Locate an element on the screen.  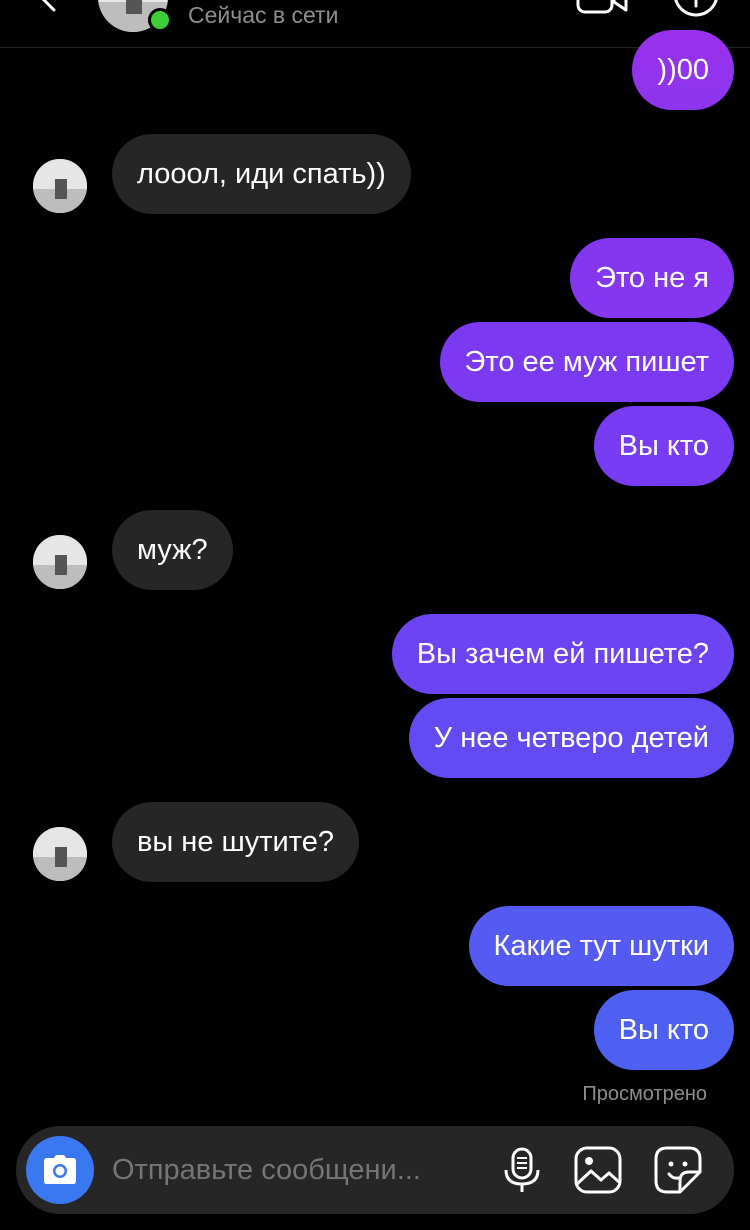
camera-icon is located at coordinates (60, 1169).